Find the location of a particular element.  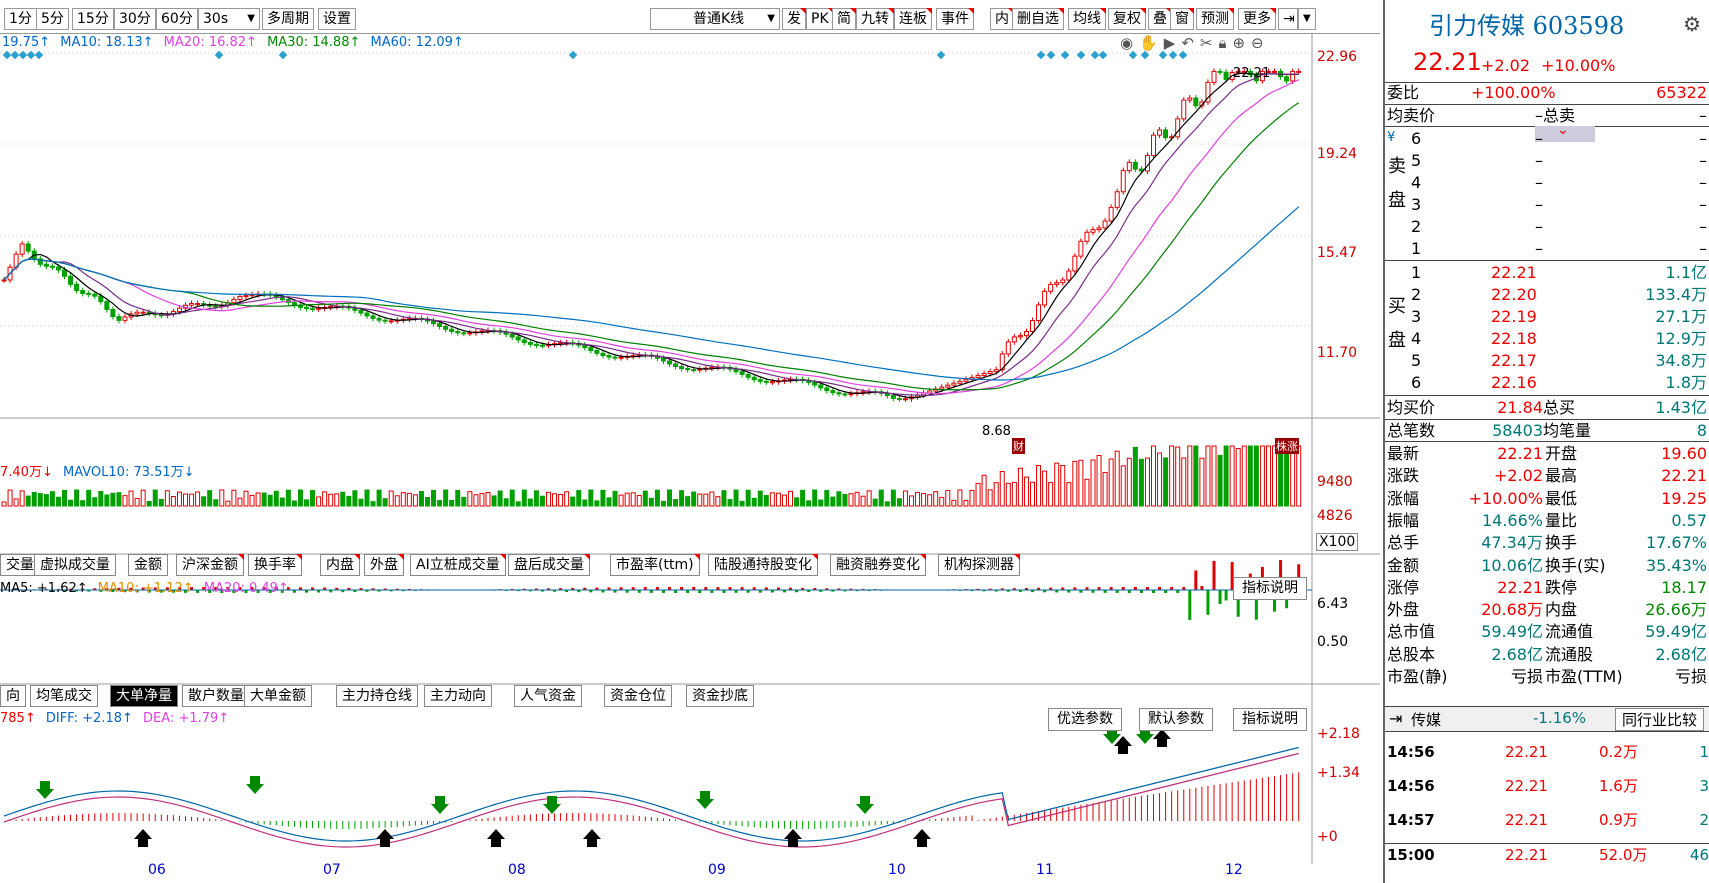

volume-legend: 7.40万↓ MAVOL10: 73.51万↓ is located at coordinates (97, 470).